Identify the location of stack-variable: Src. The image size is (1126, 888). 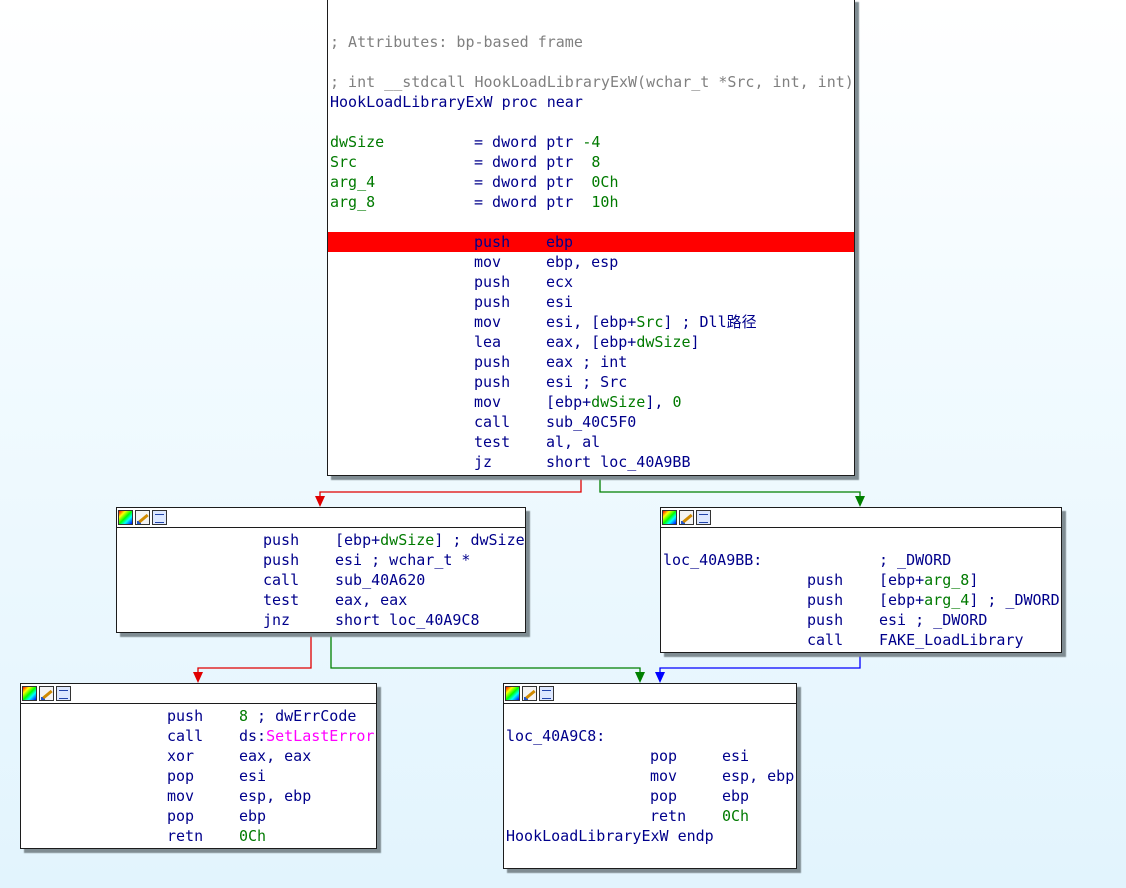
(650, 322).